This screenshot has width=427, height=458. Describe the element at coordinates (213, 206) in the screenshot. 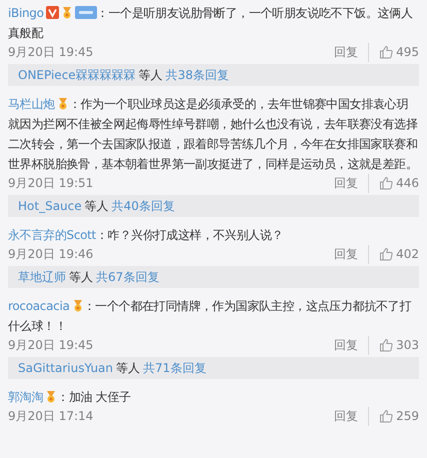

I see `replies-summary: Hot_Sauce 等人 共40条回复` at that location.